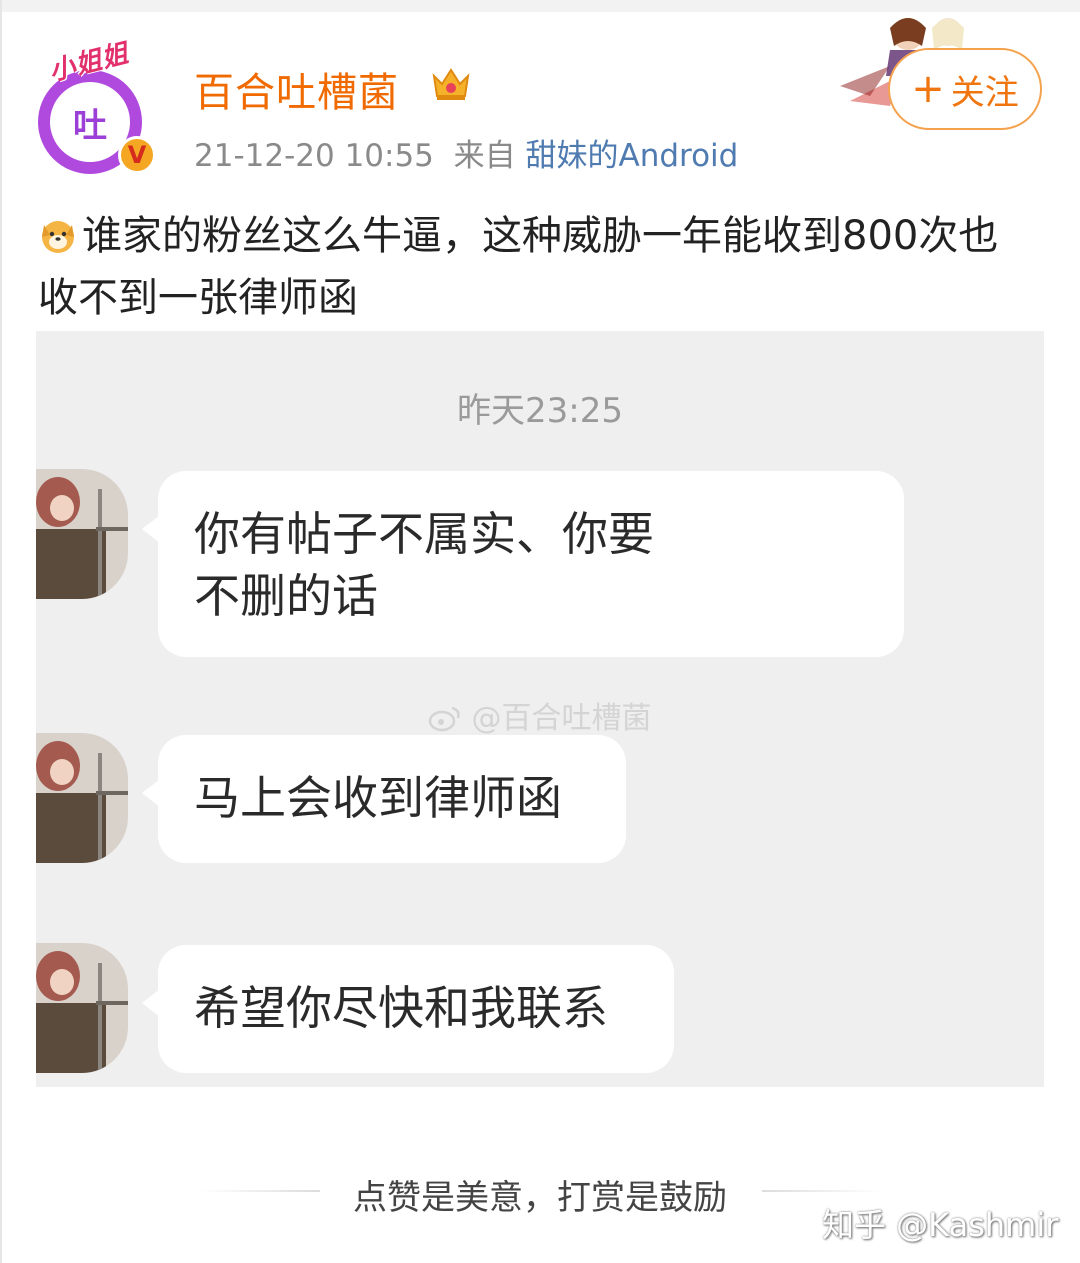 The height and width of the screenshot is (1263, 1080). I want to click on dog-emoji-icon, so click(58, 237).